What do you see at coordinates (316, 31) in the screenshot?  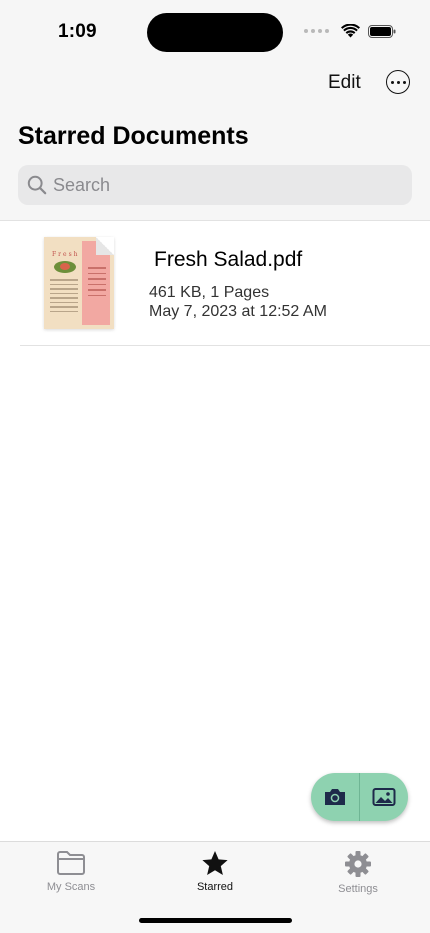 I see `cellular-signal-icon` at bounding box center [316, 31].